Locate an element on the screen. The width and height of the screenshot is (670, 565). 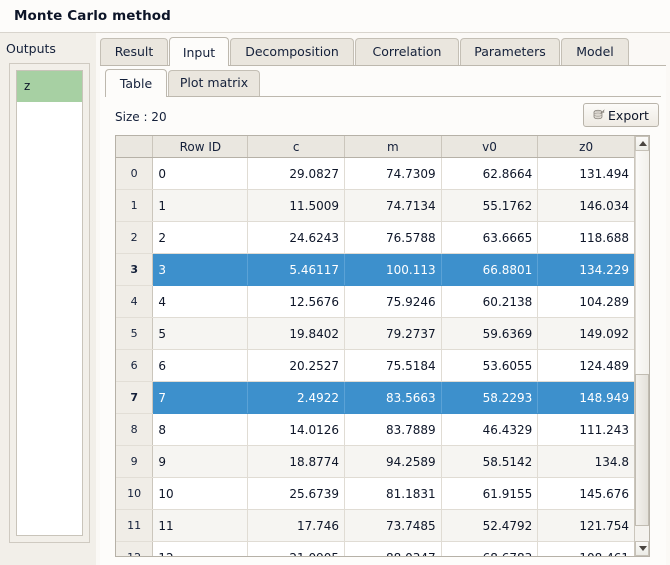
tab-correlation: Correlation is located at coordinates (407, 51).